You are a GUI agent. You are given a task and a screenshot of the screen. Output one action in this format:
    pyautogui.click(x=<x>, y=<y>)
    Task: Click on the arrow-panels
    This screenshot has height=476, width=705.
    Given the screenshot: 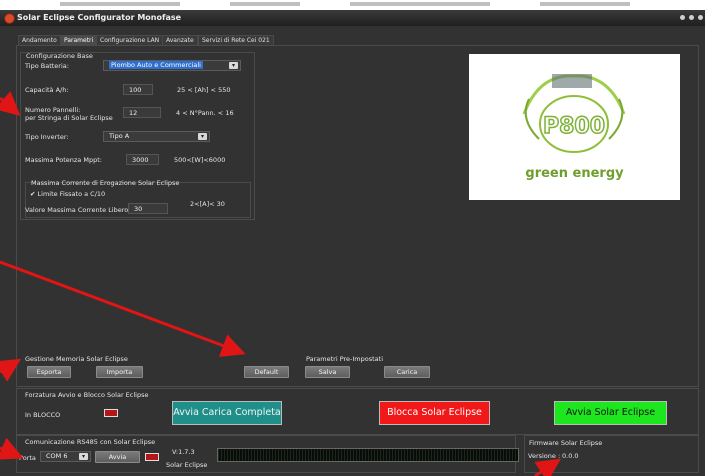 What is the action you would take?
    pyautogui.click(x=10, y=103)
    